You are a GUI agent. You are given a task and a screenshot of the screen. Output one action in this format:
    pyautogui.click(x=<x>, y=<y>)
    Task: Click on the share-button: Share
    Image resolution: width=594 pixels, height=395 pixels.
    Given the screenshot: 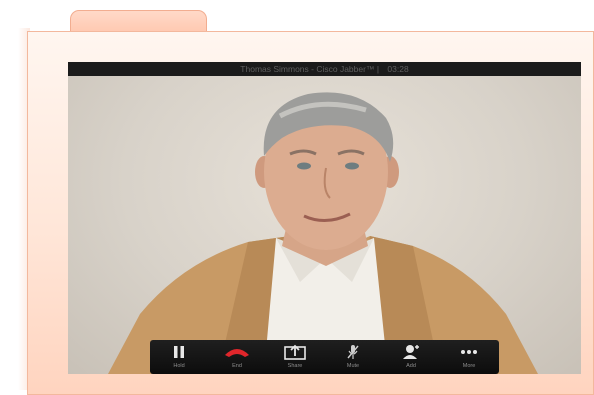 What is the action you would take?
    pyautogui.click(x=295, y=357)
    